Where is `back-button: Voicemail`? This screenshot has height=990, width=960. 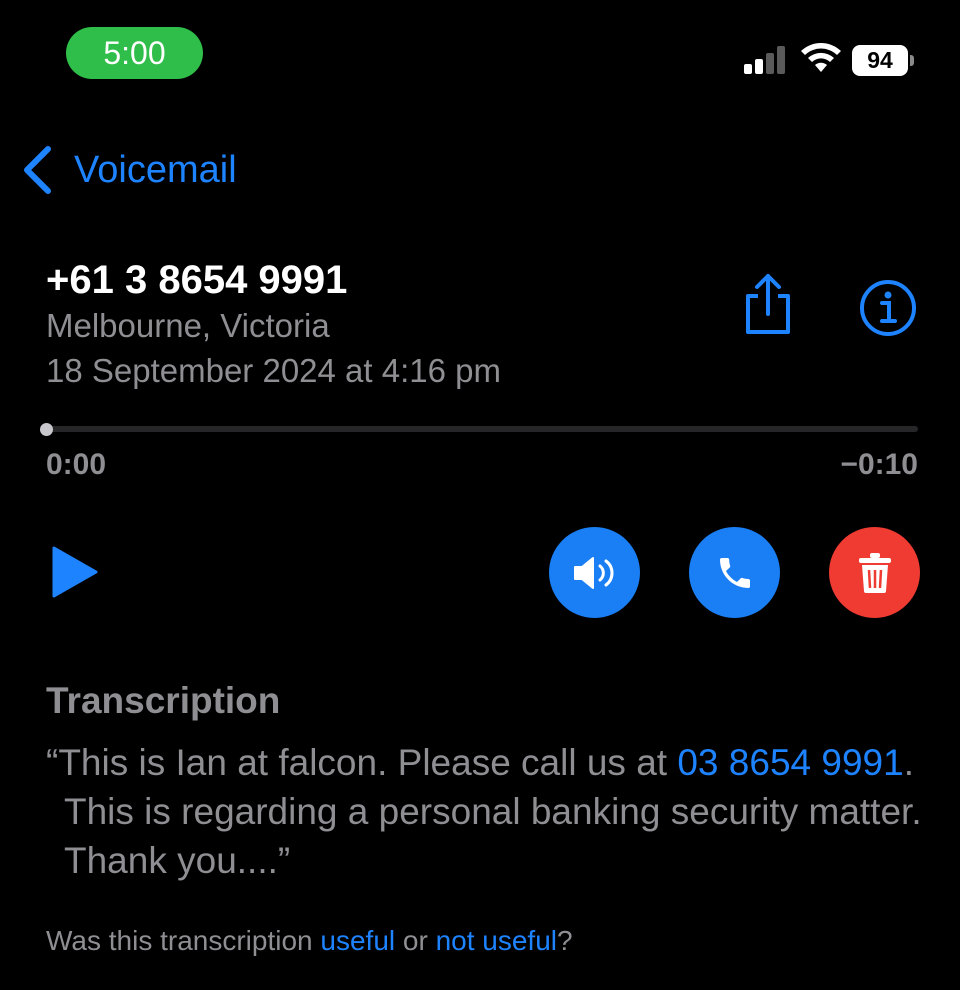
back-button: Voicemail is located at coordinates (128, 170).